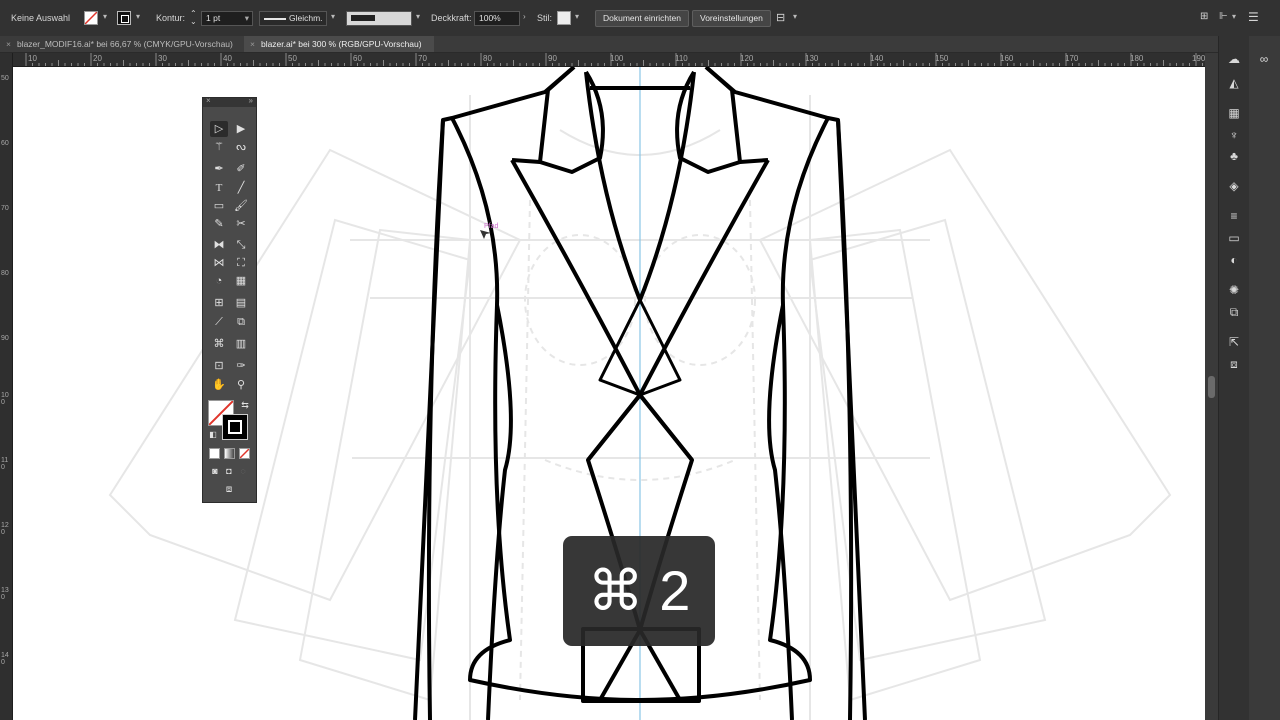 The height and width of the screenshot is (720, 1280). I want to click on creative-cloud-icon: ∞, so click(1264, 59).